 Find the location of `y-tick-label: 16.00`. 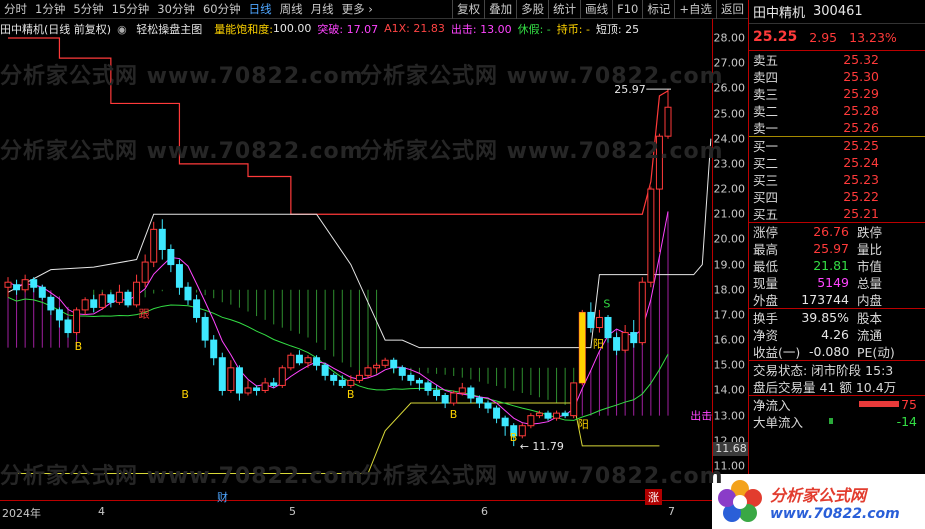

y-tick-label: 16.00 is located at coordinates (729, 340).